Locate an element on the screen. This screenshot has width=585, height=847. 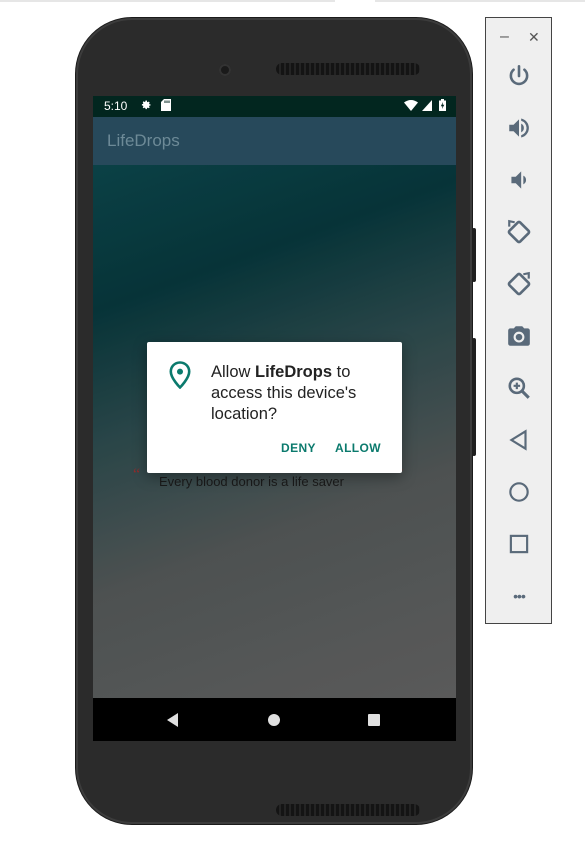
overview-icon is located at coordinates (519, 544).